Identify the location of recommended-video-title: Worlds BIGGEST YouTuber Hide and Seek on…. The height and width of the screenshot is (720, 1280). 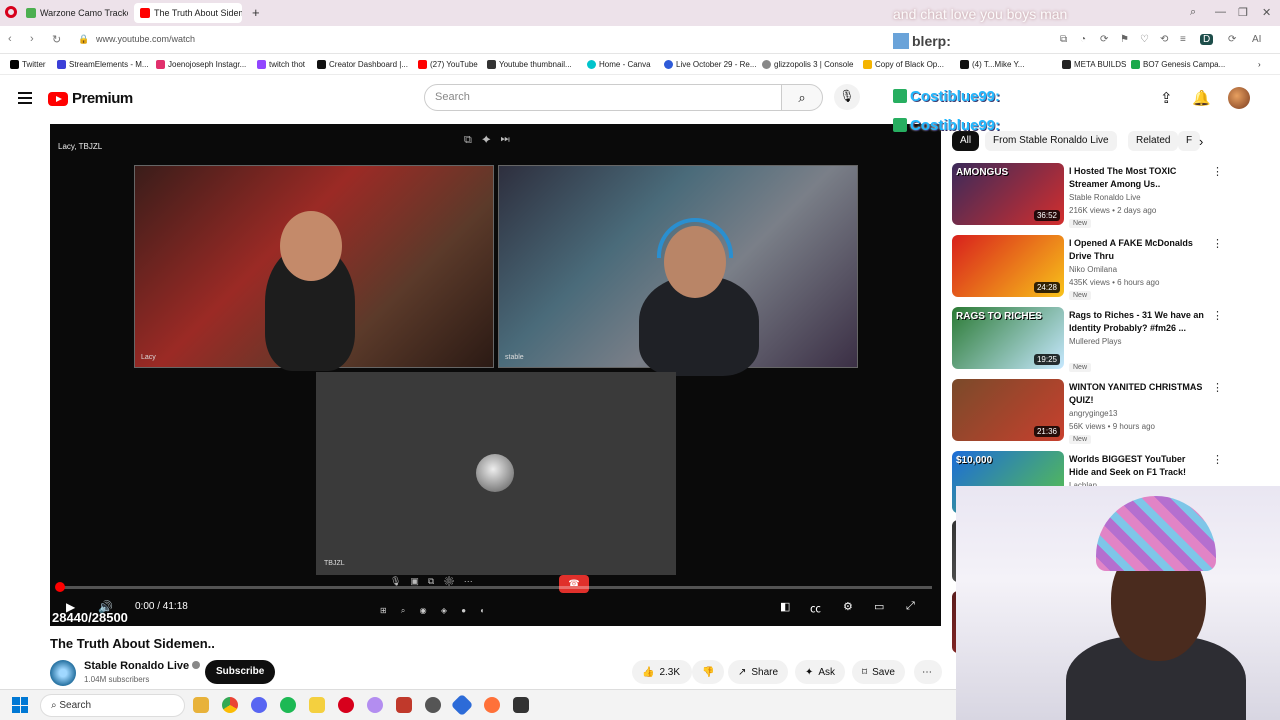
(1138, 466).